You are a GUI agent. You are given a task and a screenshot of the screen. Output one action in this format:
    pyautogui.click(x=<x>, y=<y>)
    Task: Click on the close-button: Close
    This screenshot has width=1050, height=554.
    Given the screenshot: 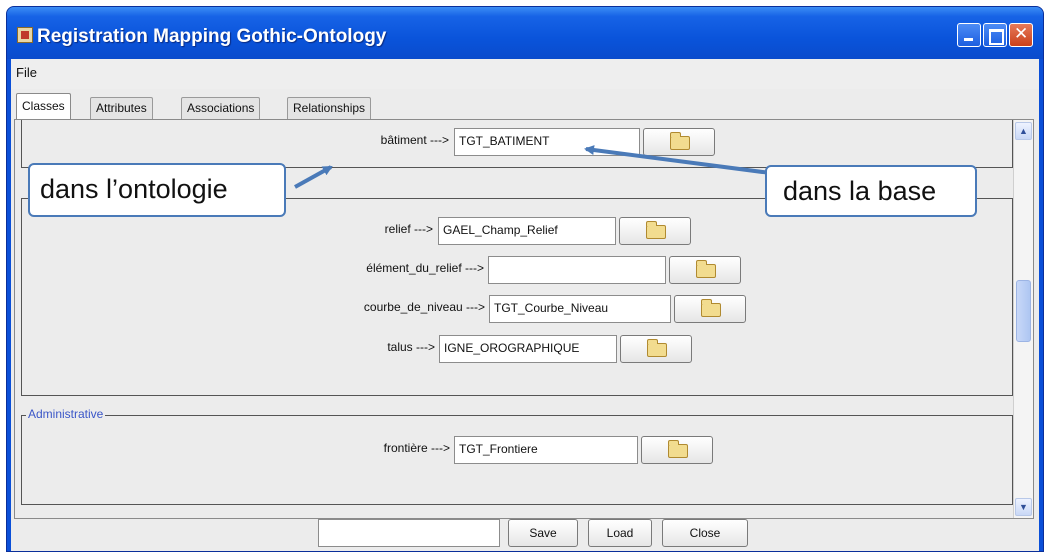 What is the action you would take?
    pyautogui.click(x=705, y=533)
    